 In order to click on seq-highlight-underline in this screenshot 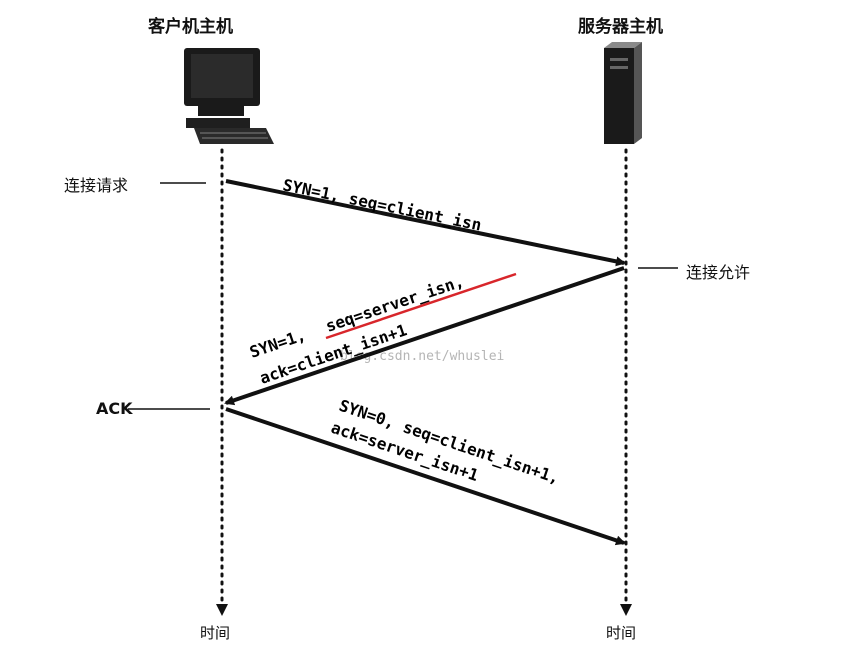, I will do `click(421, 306)`.